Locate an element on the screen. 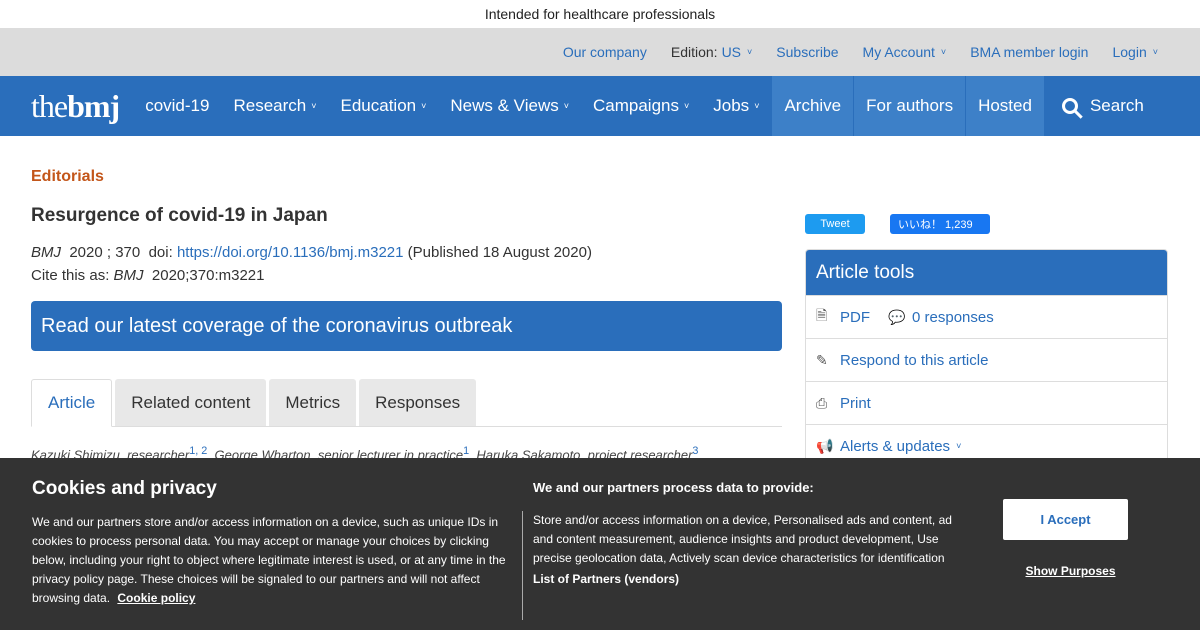 This screenshot has height=630, width=1200. pdf-link: PDF is located at coordinates (855, 317).